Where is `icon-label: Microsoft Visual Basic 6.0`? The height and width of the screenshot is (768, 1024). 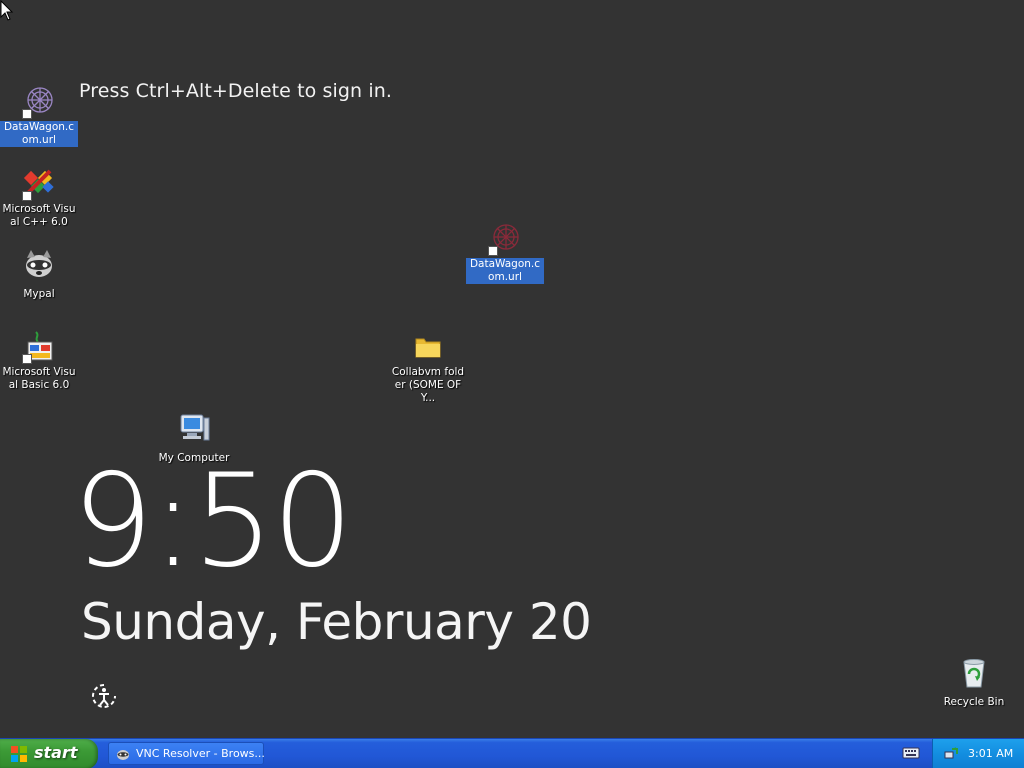 icon-label: Microsoft Visual Basic 6.0 is located at coordinates (39, 378).